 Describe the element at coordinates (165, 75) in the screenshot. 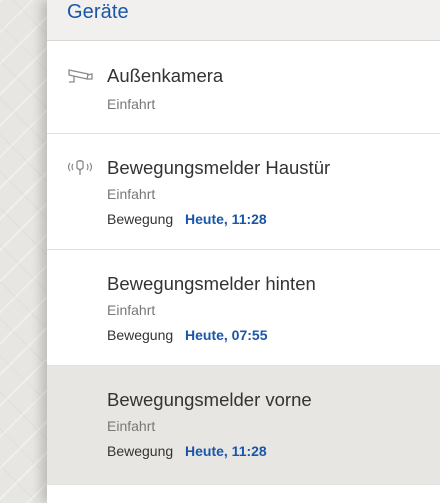

I see `device-name: Außenkamera` at that location.